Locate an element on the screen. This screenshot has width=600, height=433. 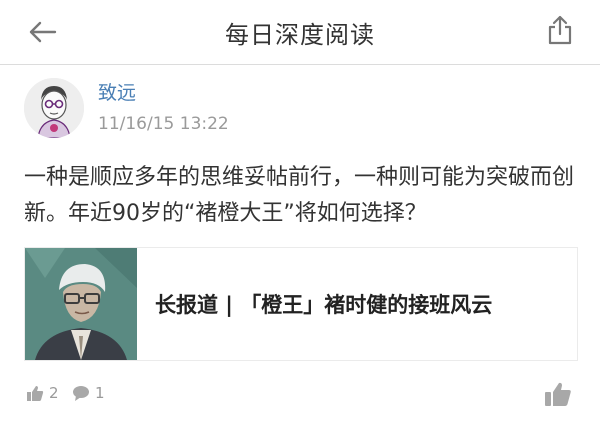
share-button is located at coordinates (560, 30).